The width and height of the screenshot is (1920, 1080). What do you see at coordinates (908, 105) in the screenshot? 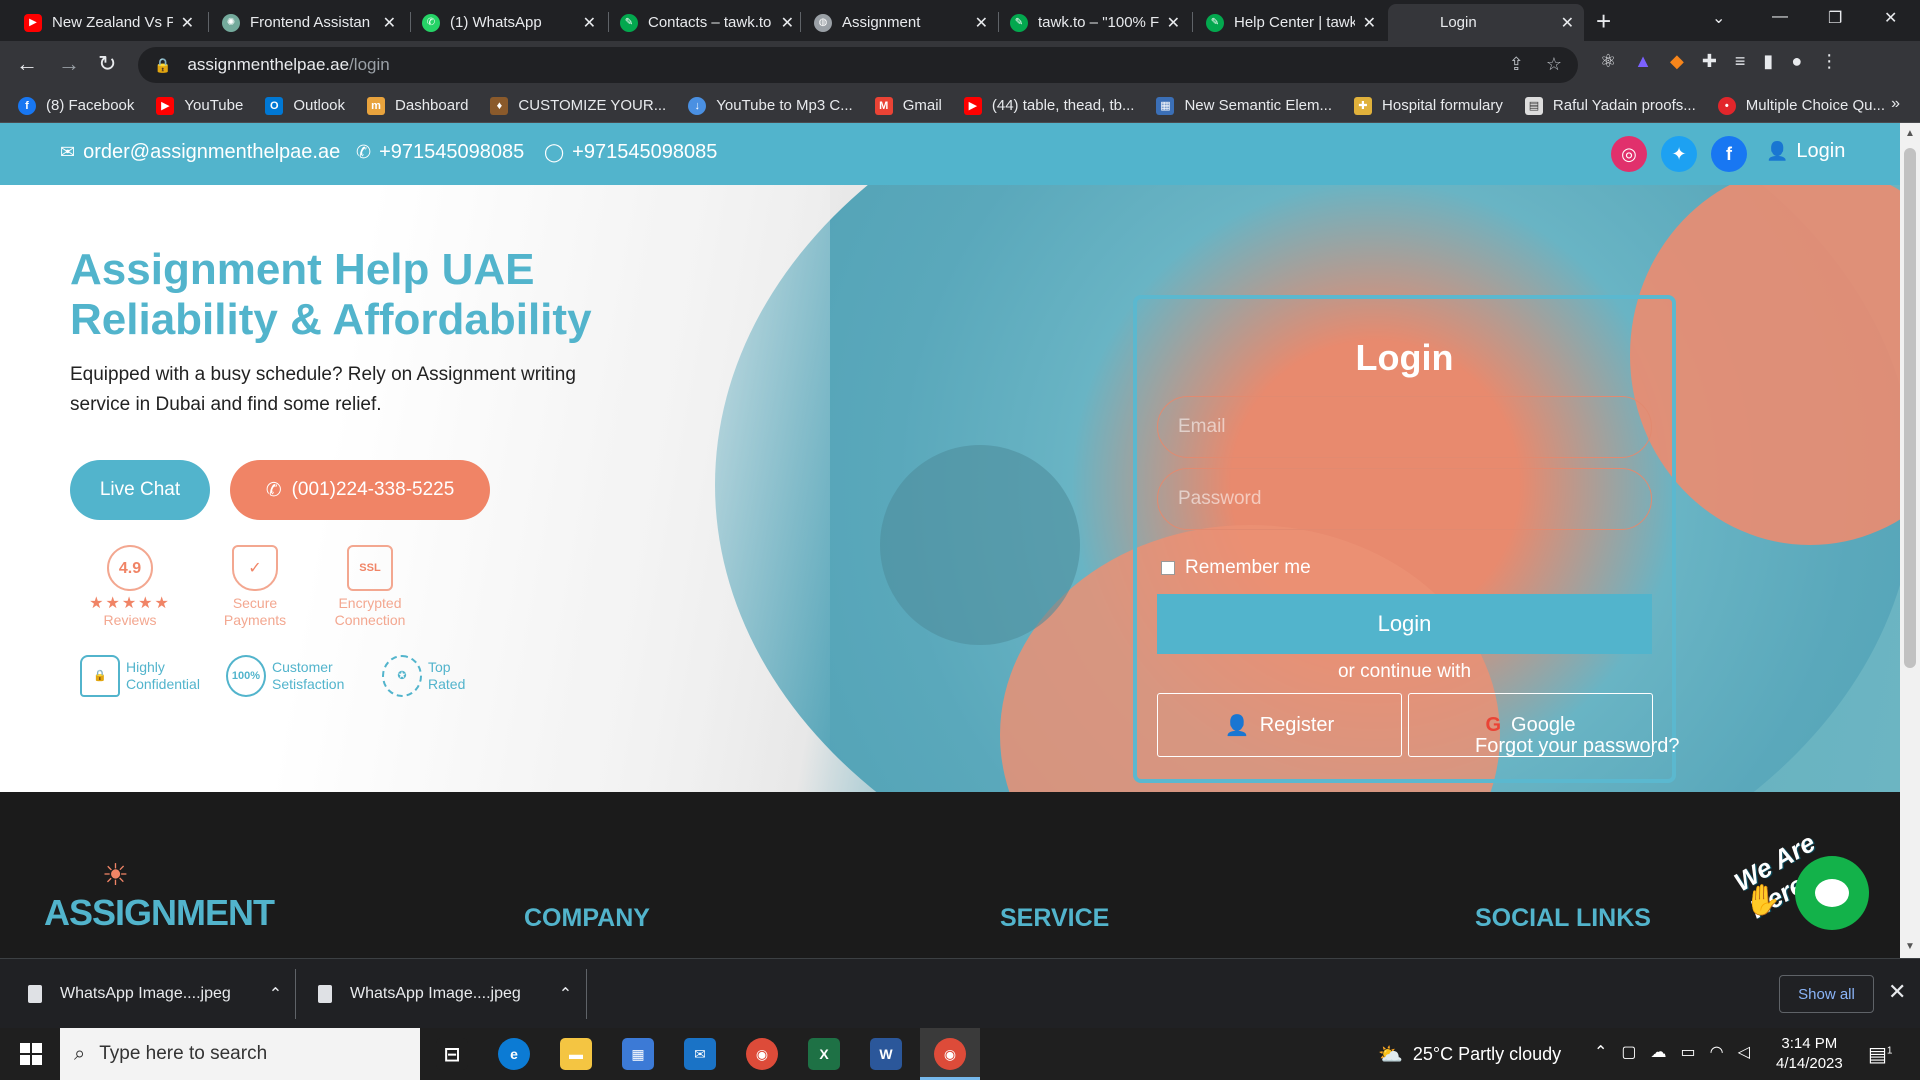
I see `bookmark-gmail: M Gmail` at bounding box center [908, 105].